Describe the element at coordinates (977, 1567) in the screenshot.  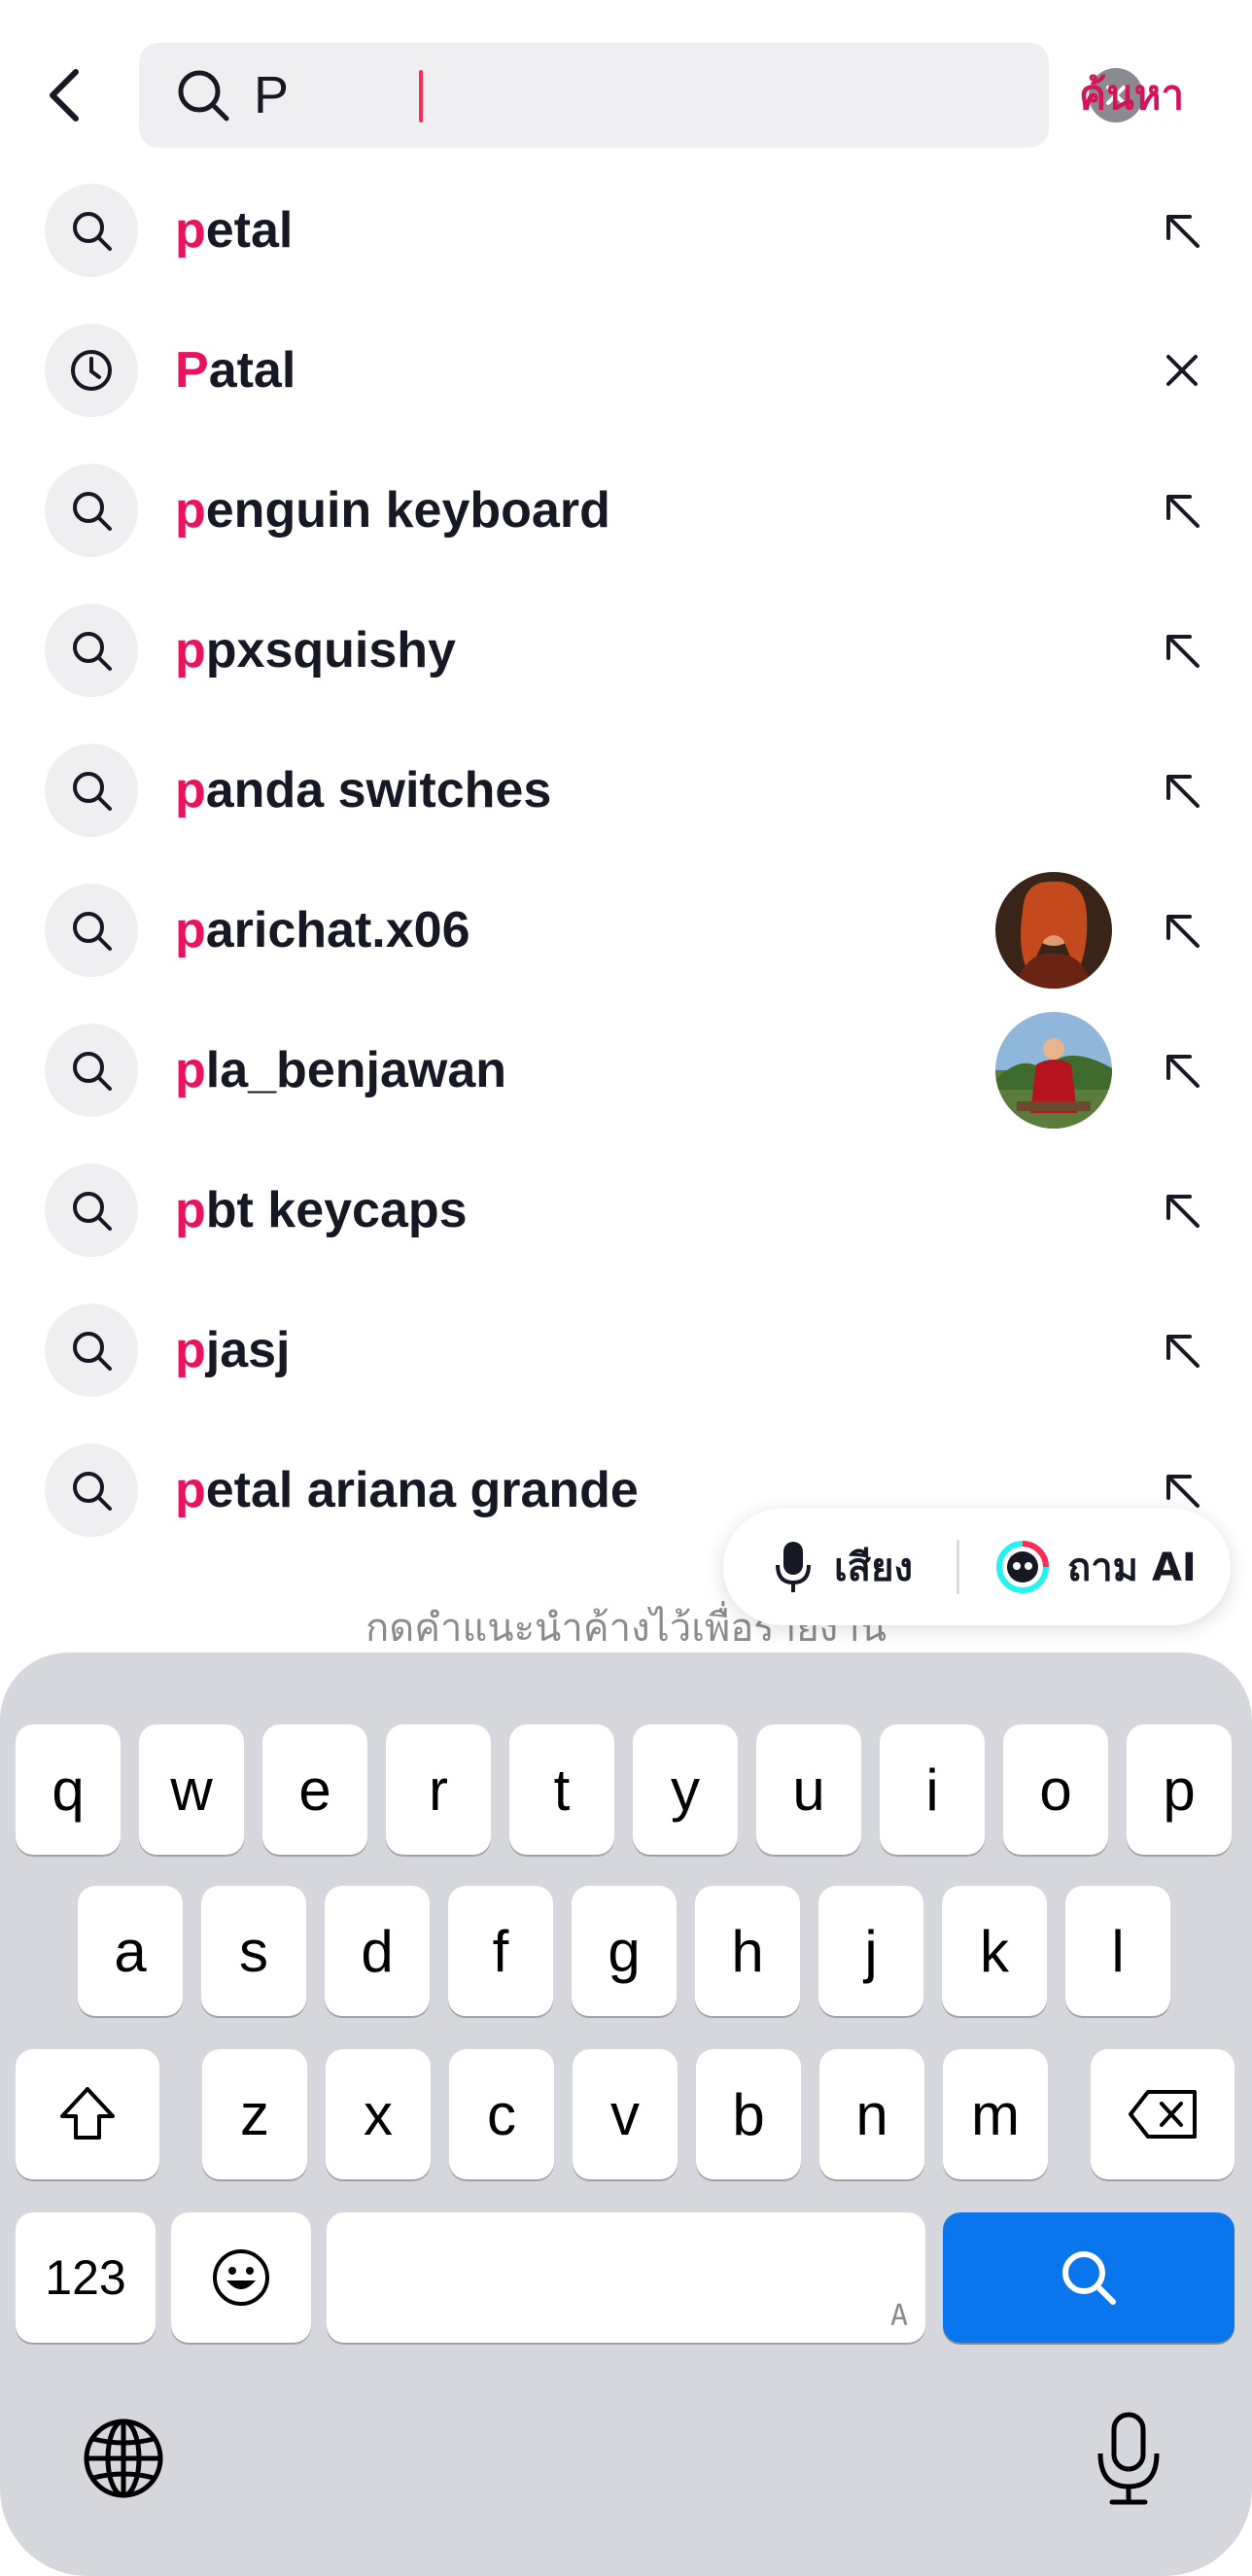
I see `voice-ai-pill: เสียง ถาม AI` at that location.